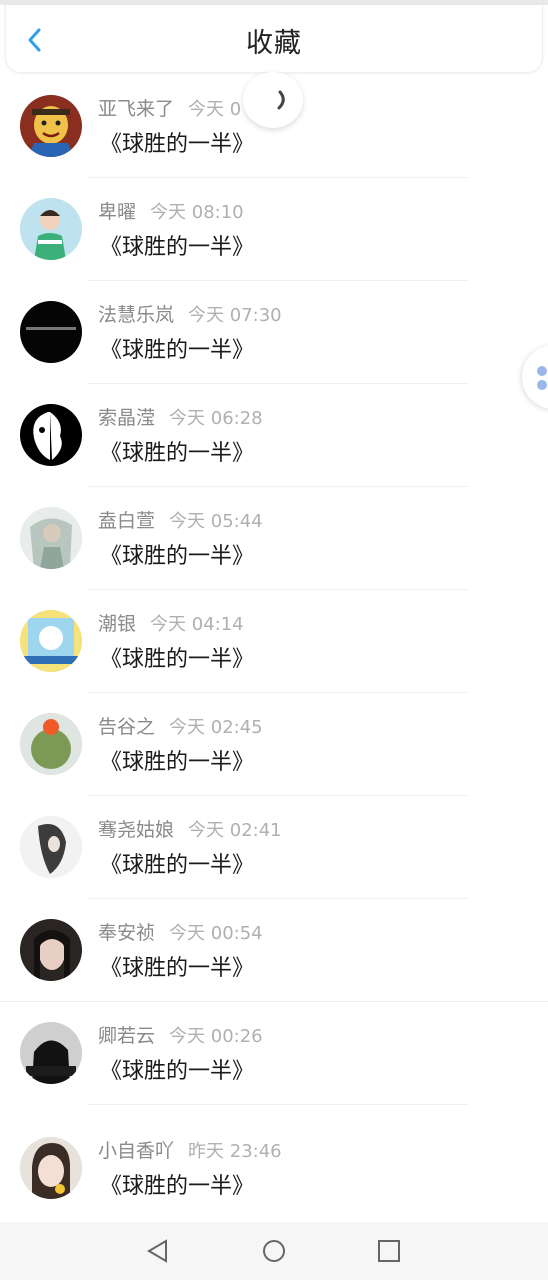 This screenshot has width=548, height=1280. Describe the element at coordinates (197, 212) in the screenshot. I see `item-time: 今天 08:10` at that location.